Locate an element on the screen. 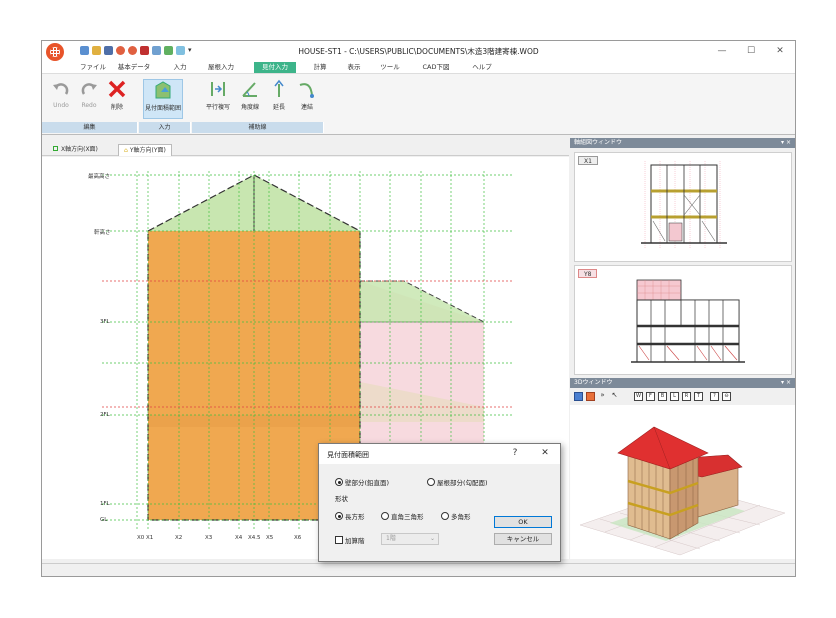 The image size is (836, 618). group-aux-lines: 補助線 is located at coordinates (258, 127).